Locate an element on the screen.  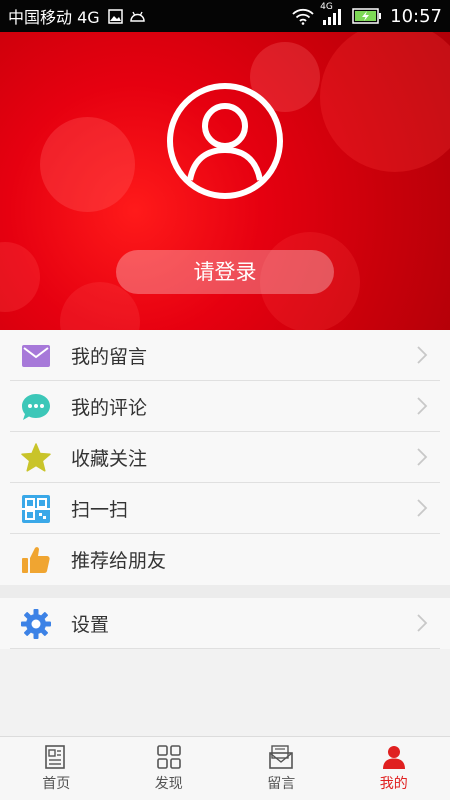
message-icon is located at coordinates (281, 756).